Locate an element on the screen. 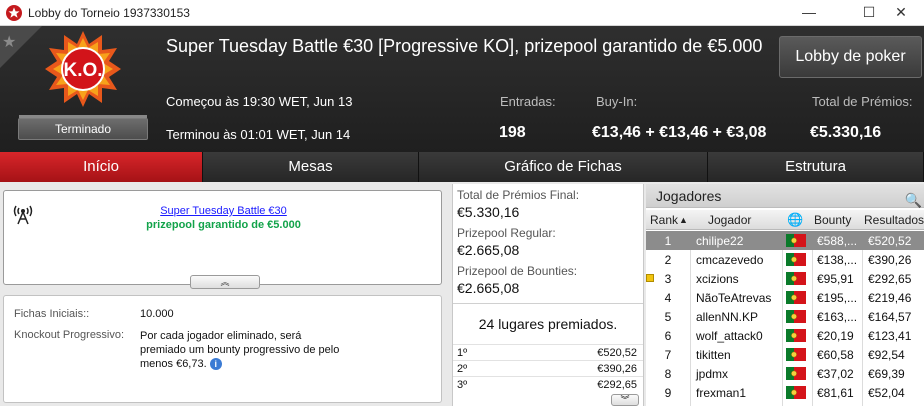 The height and width of the screenshot is (406, 924). entries-value: 198 is located at coordinates (512, 132).